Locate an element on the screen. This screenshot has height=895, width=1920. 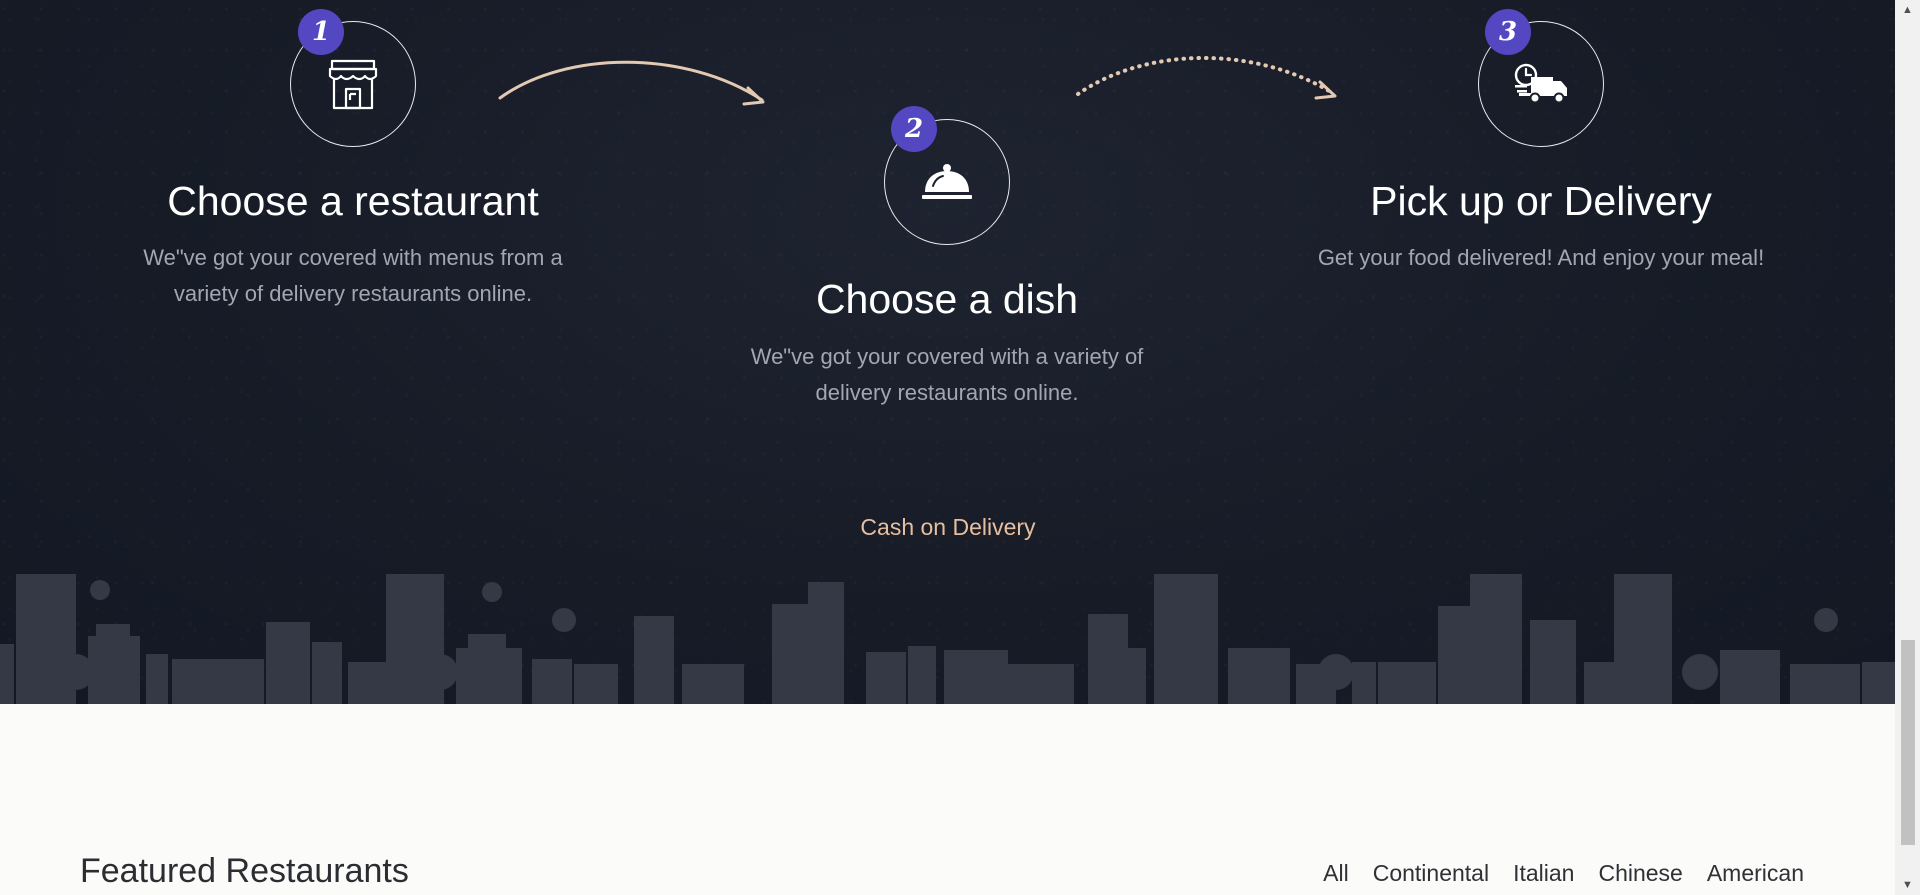
step-2-desc-line-1: We"ve got your covered with a variety of is located at coordinates (947, 356).